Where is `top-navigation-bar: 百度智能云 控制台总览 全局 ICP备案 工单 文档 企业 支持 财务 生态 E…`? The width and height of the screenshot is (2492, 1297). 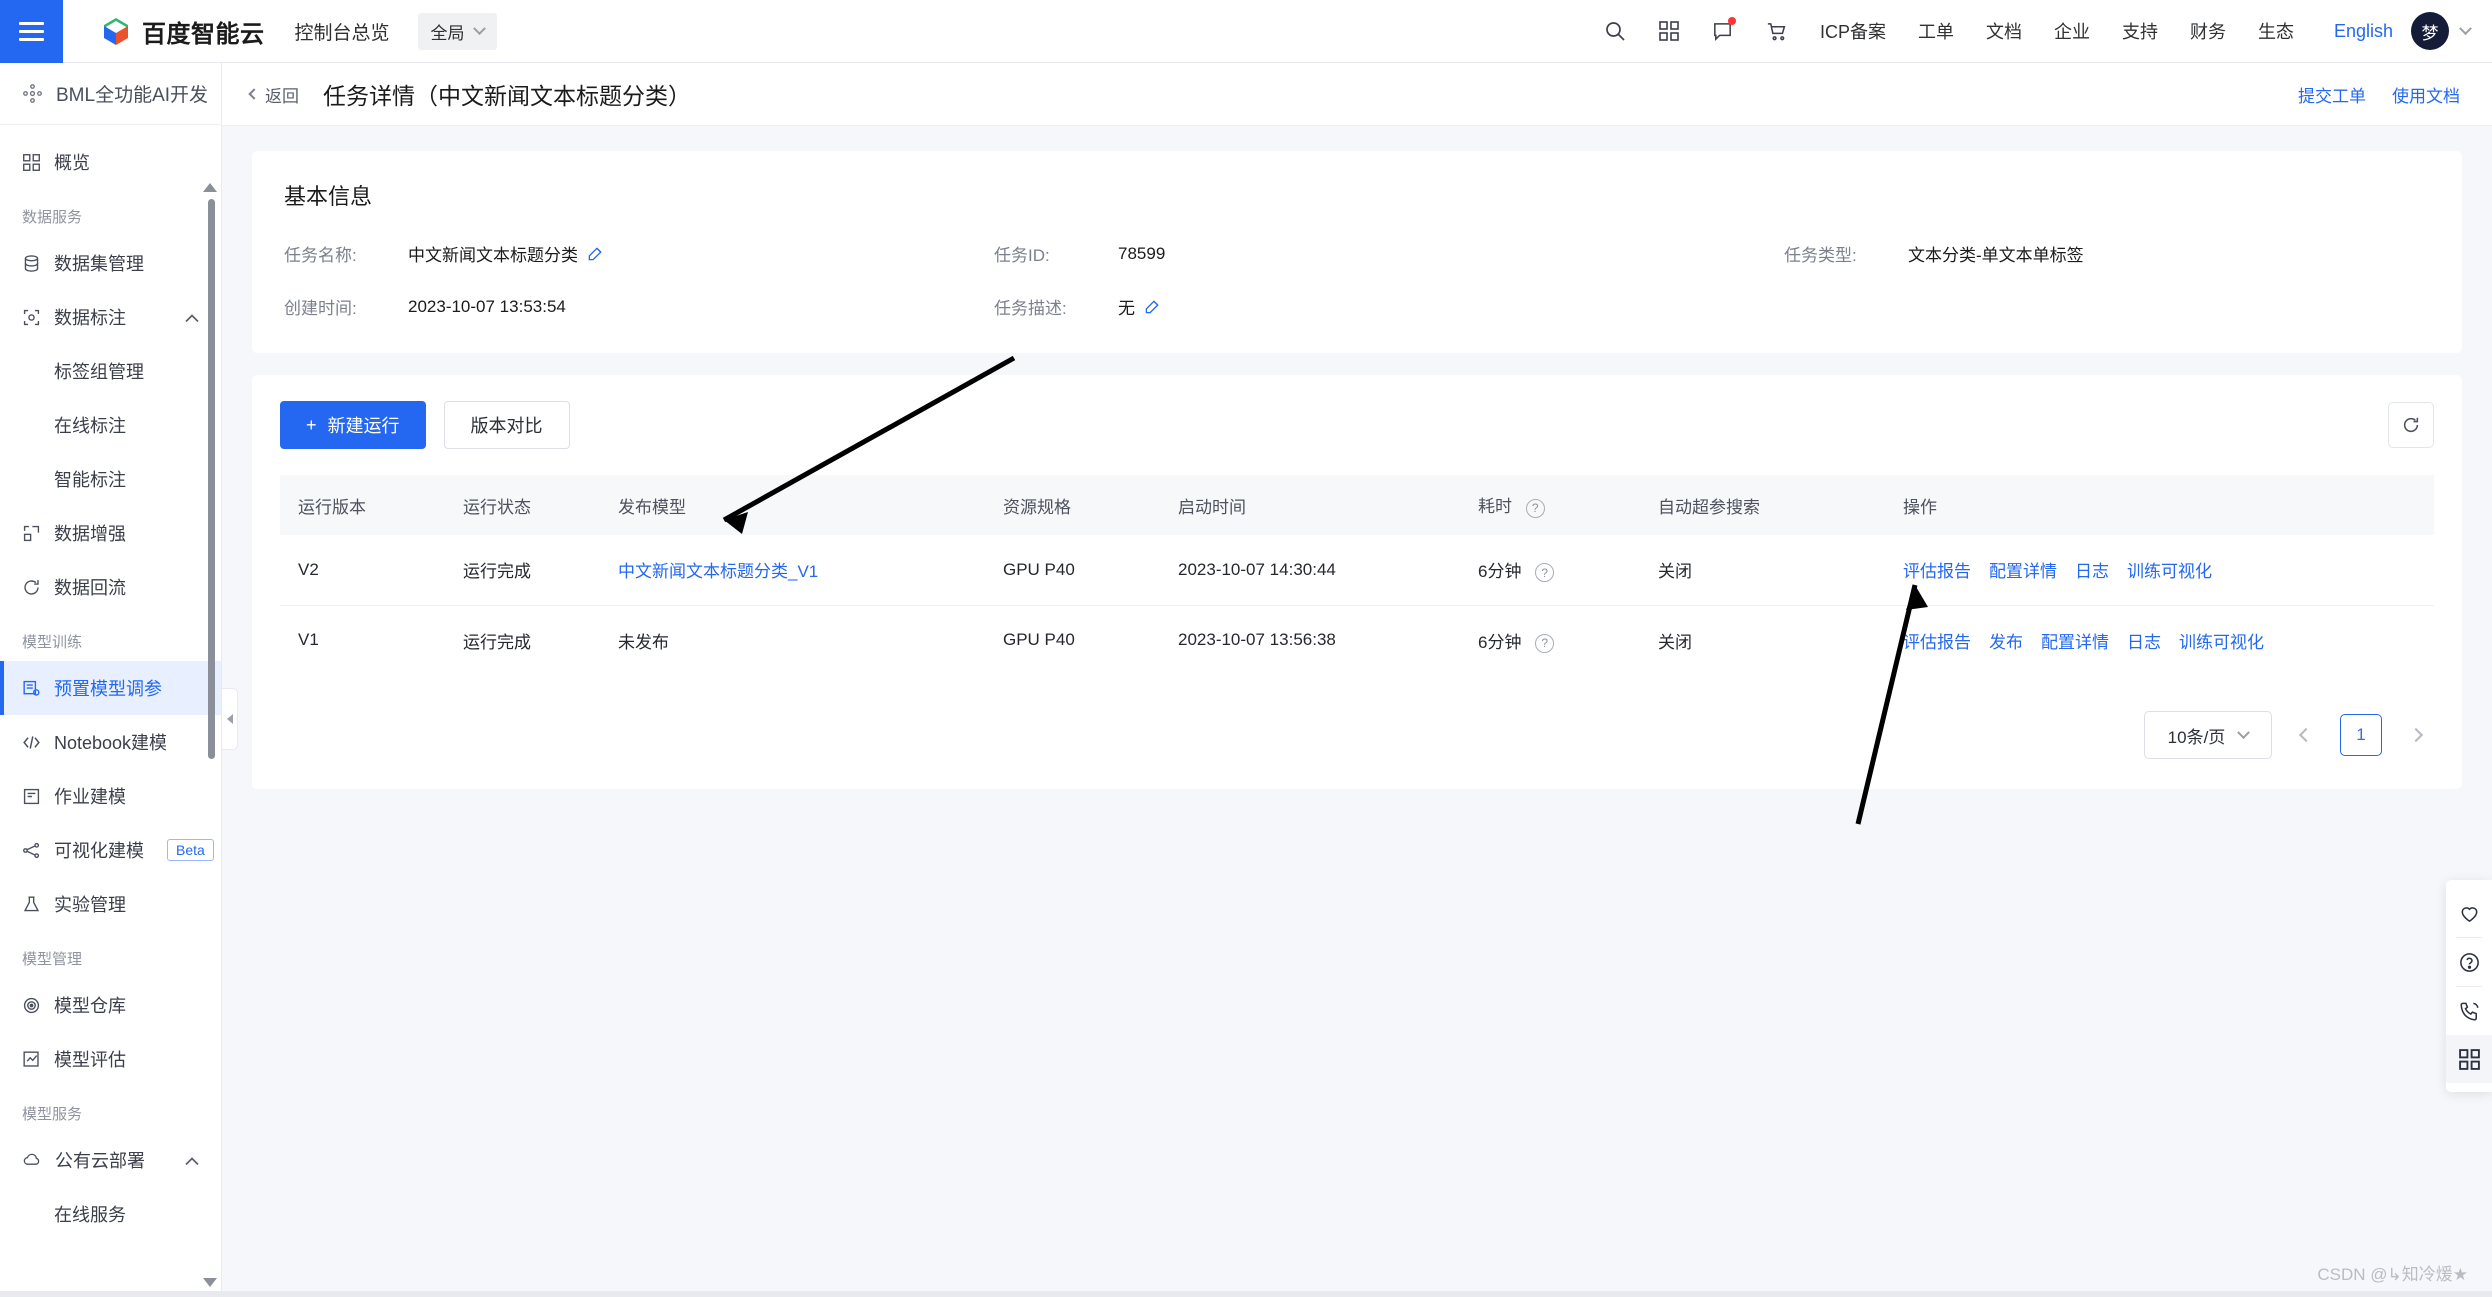
top-navigation-bar: 百度智能云 控制台总览 全局 ICP备案 工单 文档 企业 支持 财务 生态 E… is located at coordinates (1246, 31).